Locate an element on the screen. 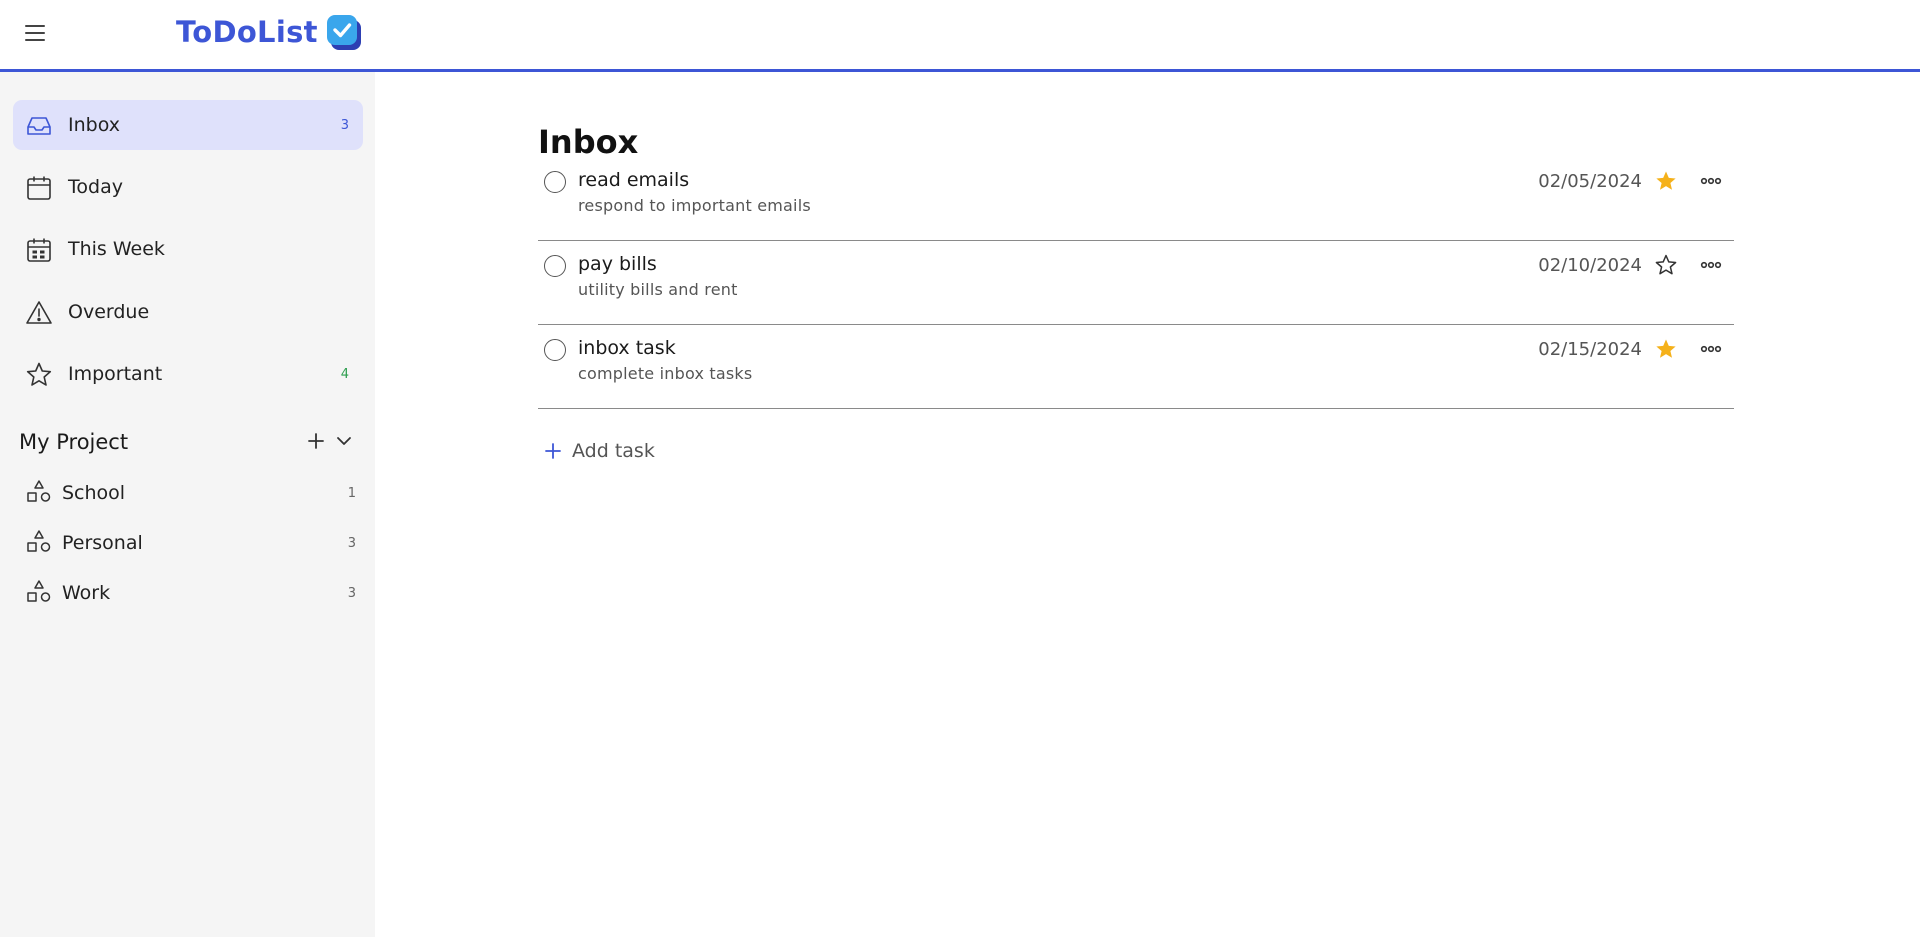 This screenshot has width=1920, height=937. task-title: inbox task is located at coordinates (627, 348).